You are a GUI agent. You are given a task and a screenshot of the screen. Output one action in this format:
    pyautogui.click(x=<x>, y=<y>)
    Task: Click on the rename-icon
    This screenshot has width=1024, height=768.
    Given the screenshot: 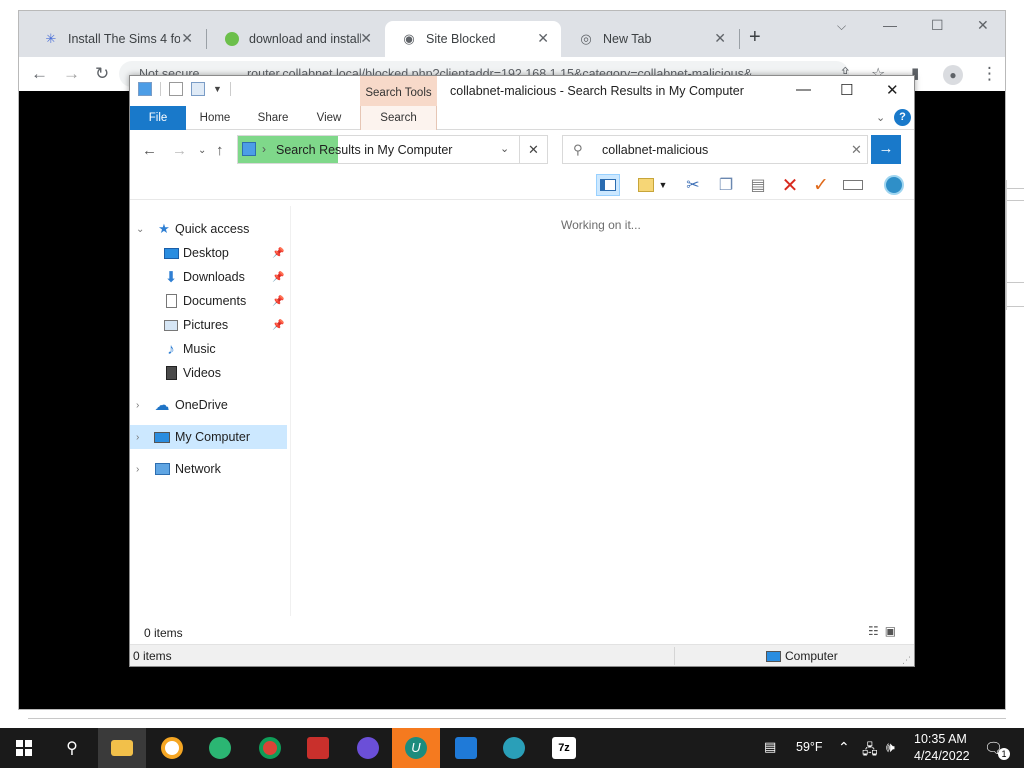 What is the action you would take?
    pyautogui.click(x=853, y=185)
    